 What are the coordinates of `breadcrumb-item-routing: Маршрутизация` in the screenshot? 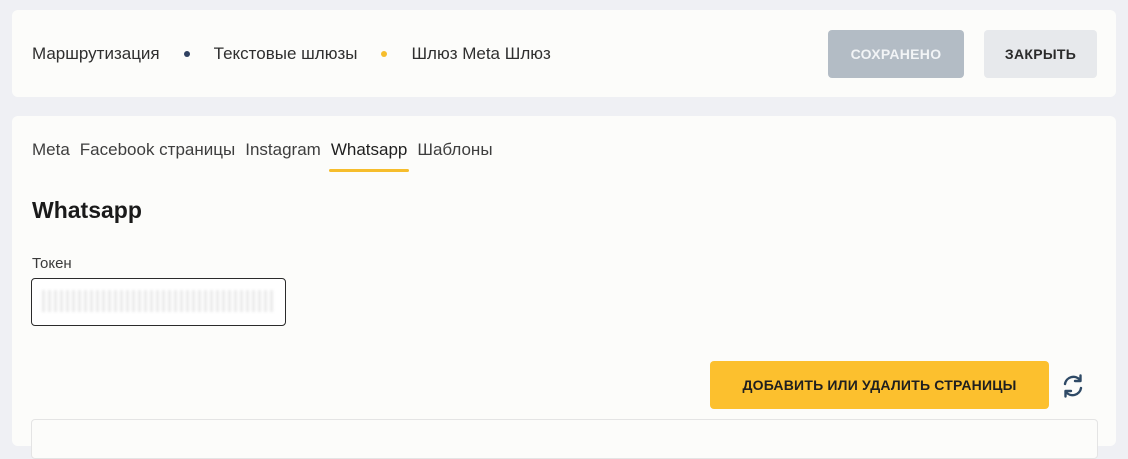 It's located at (96, 54).